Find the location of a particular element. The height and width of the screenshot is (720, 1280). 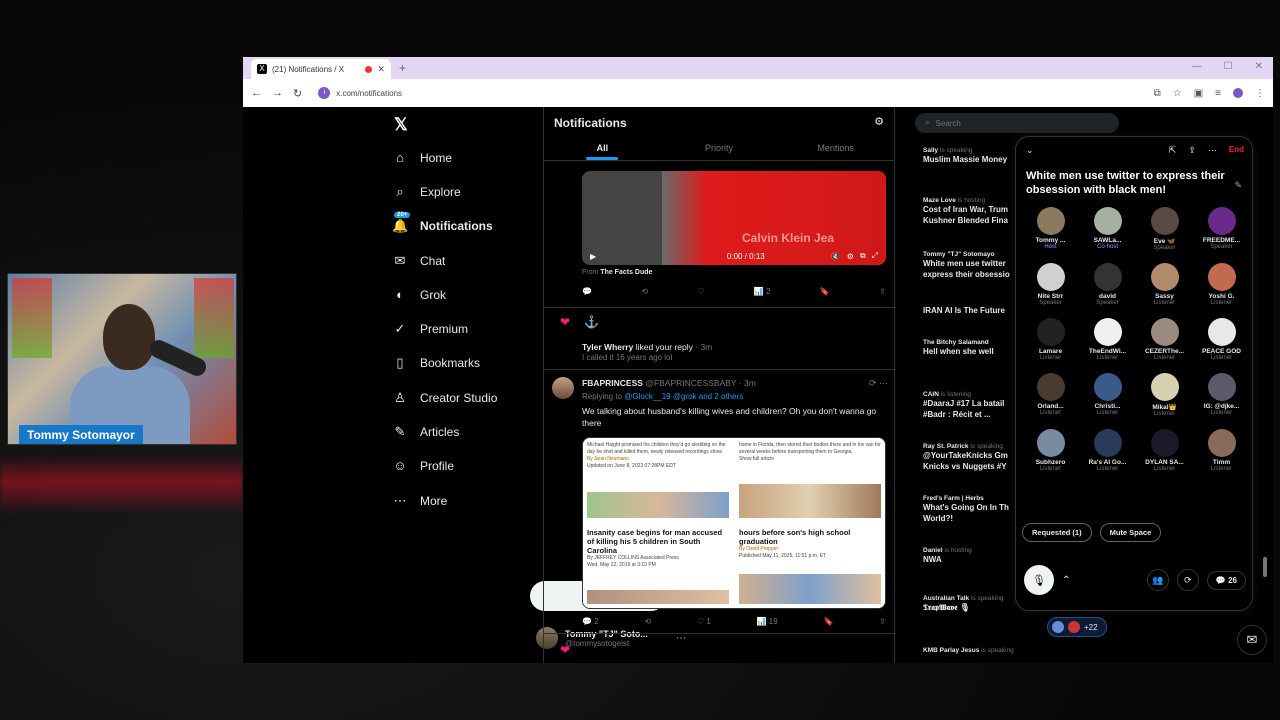

collapse-icon: ⌄ is located at coordinates (1030, 150).